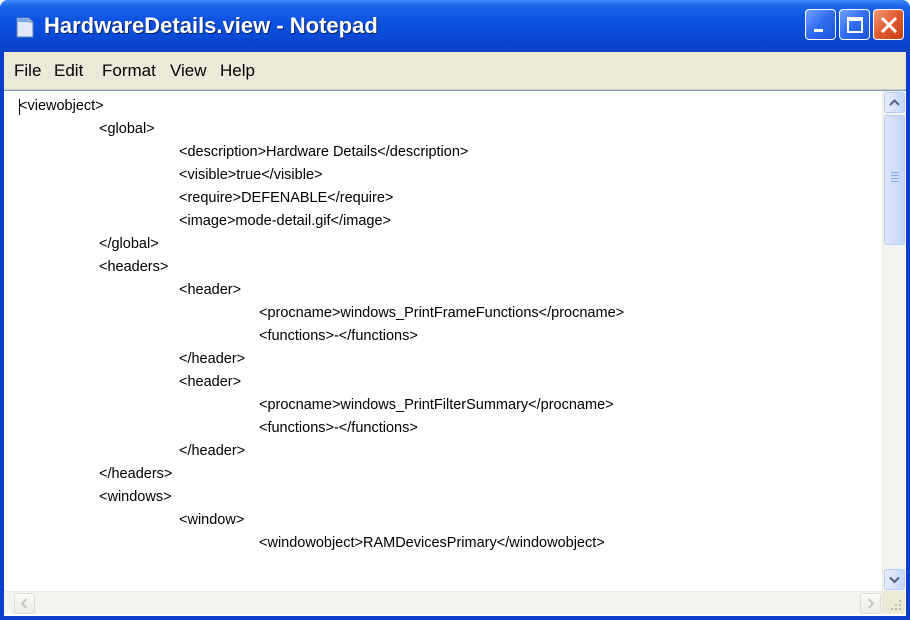 The height and width of the screenshot is (620, 910). I want to click on menu-help: Help, so click(237, 71).